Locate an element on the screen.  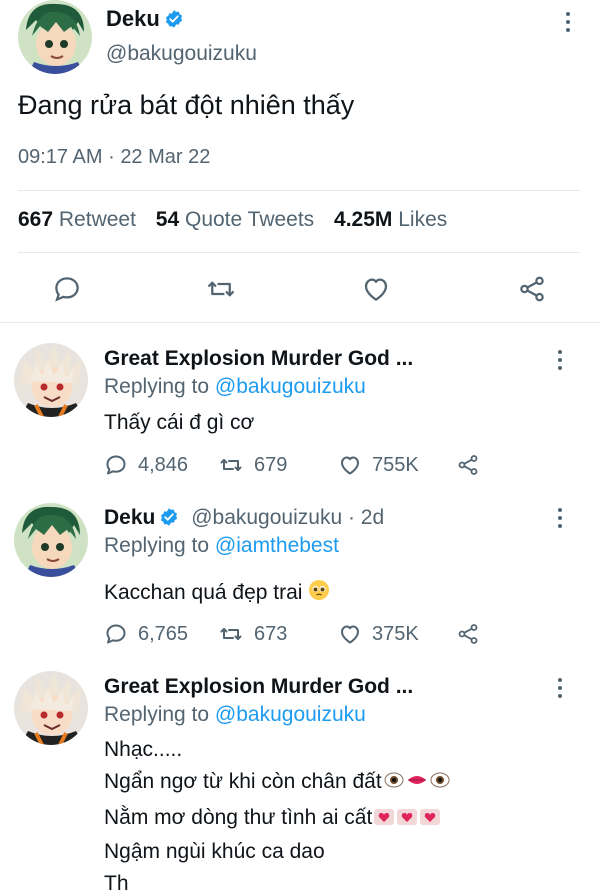
reply2-header: Deku @bakugouizuku · 2d is located at coordinates (244, 518).